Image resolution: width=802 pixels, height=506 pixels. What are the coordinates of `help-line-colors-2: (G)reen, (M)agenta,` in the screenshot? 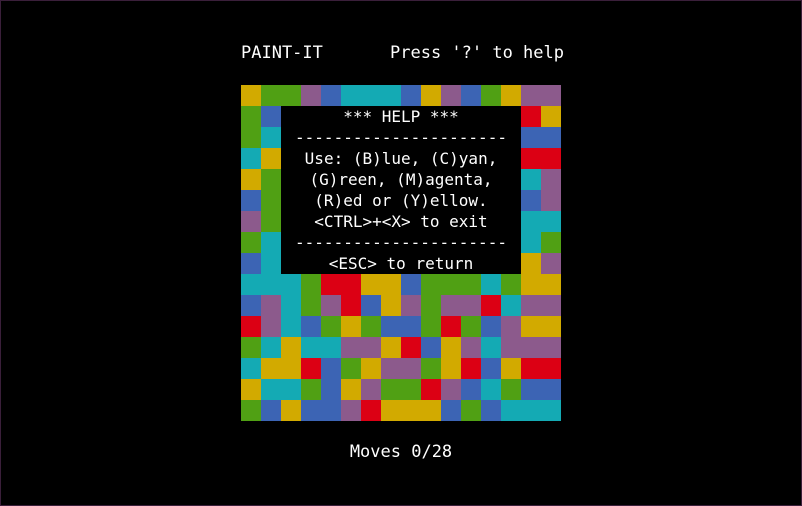 It's located at (401, 179).